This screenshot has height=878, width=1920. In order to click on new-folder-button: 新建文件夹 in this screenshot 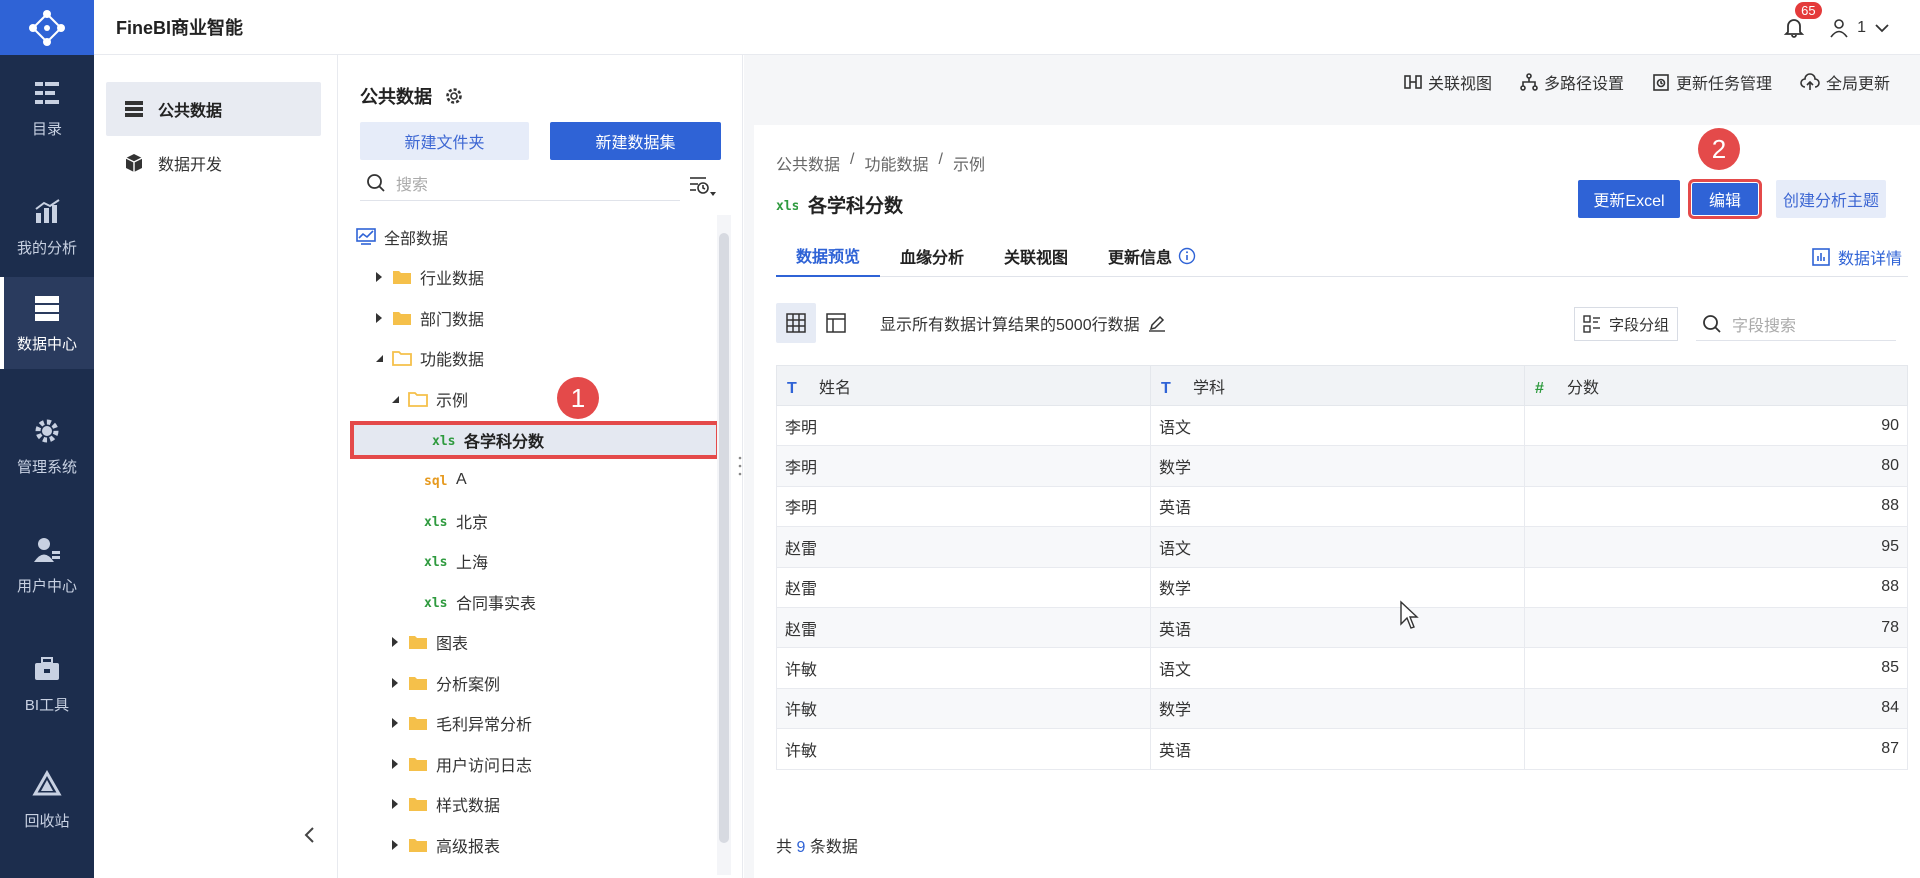, I will do `click(444, 141)`.